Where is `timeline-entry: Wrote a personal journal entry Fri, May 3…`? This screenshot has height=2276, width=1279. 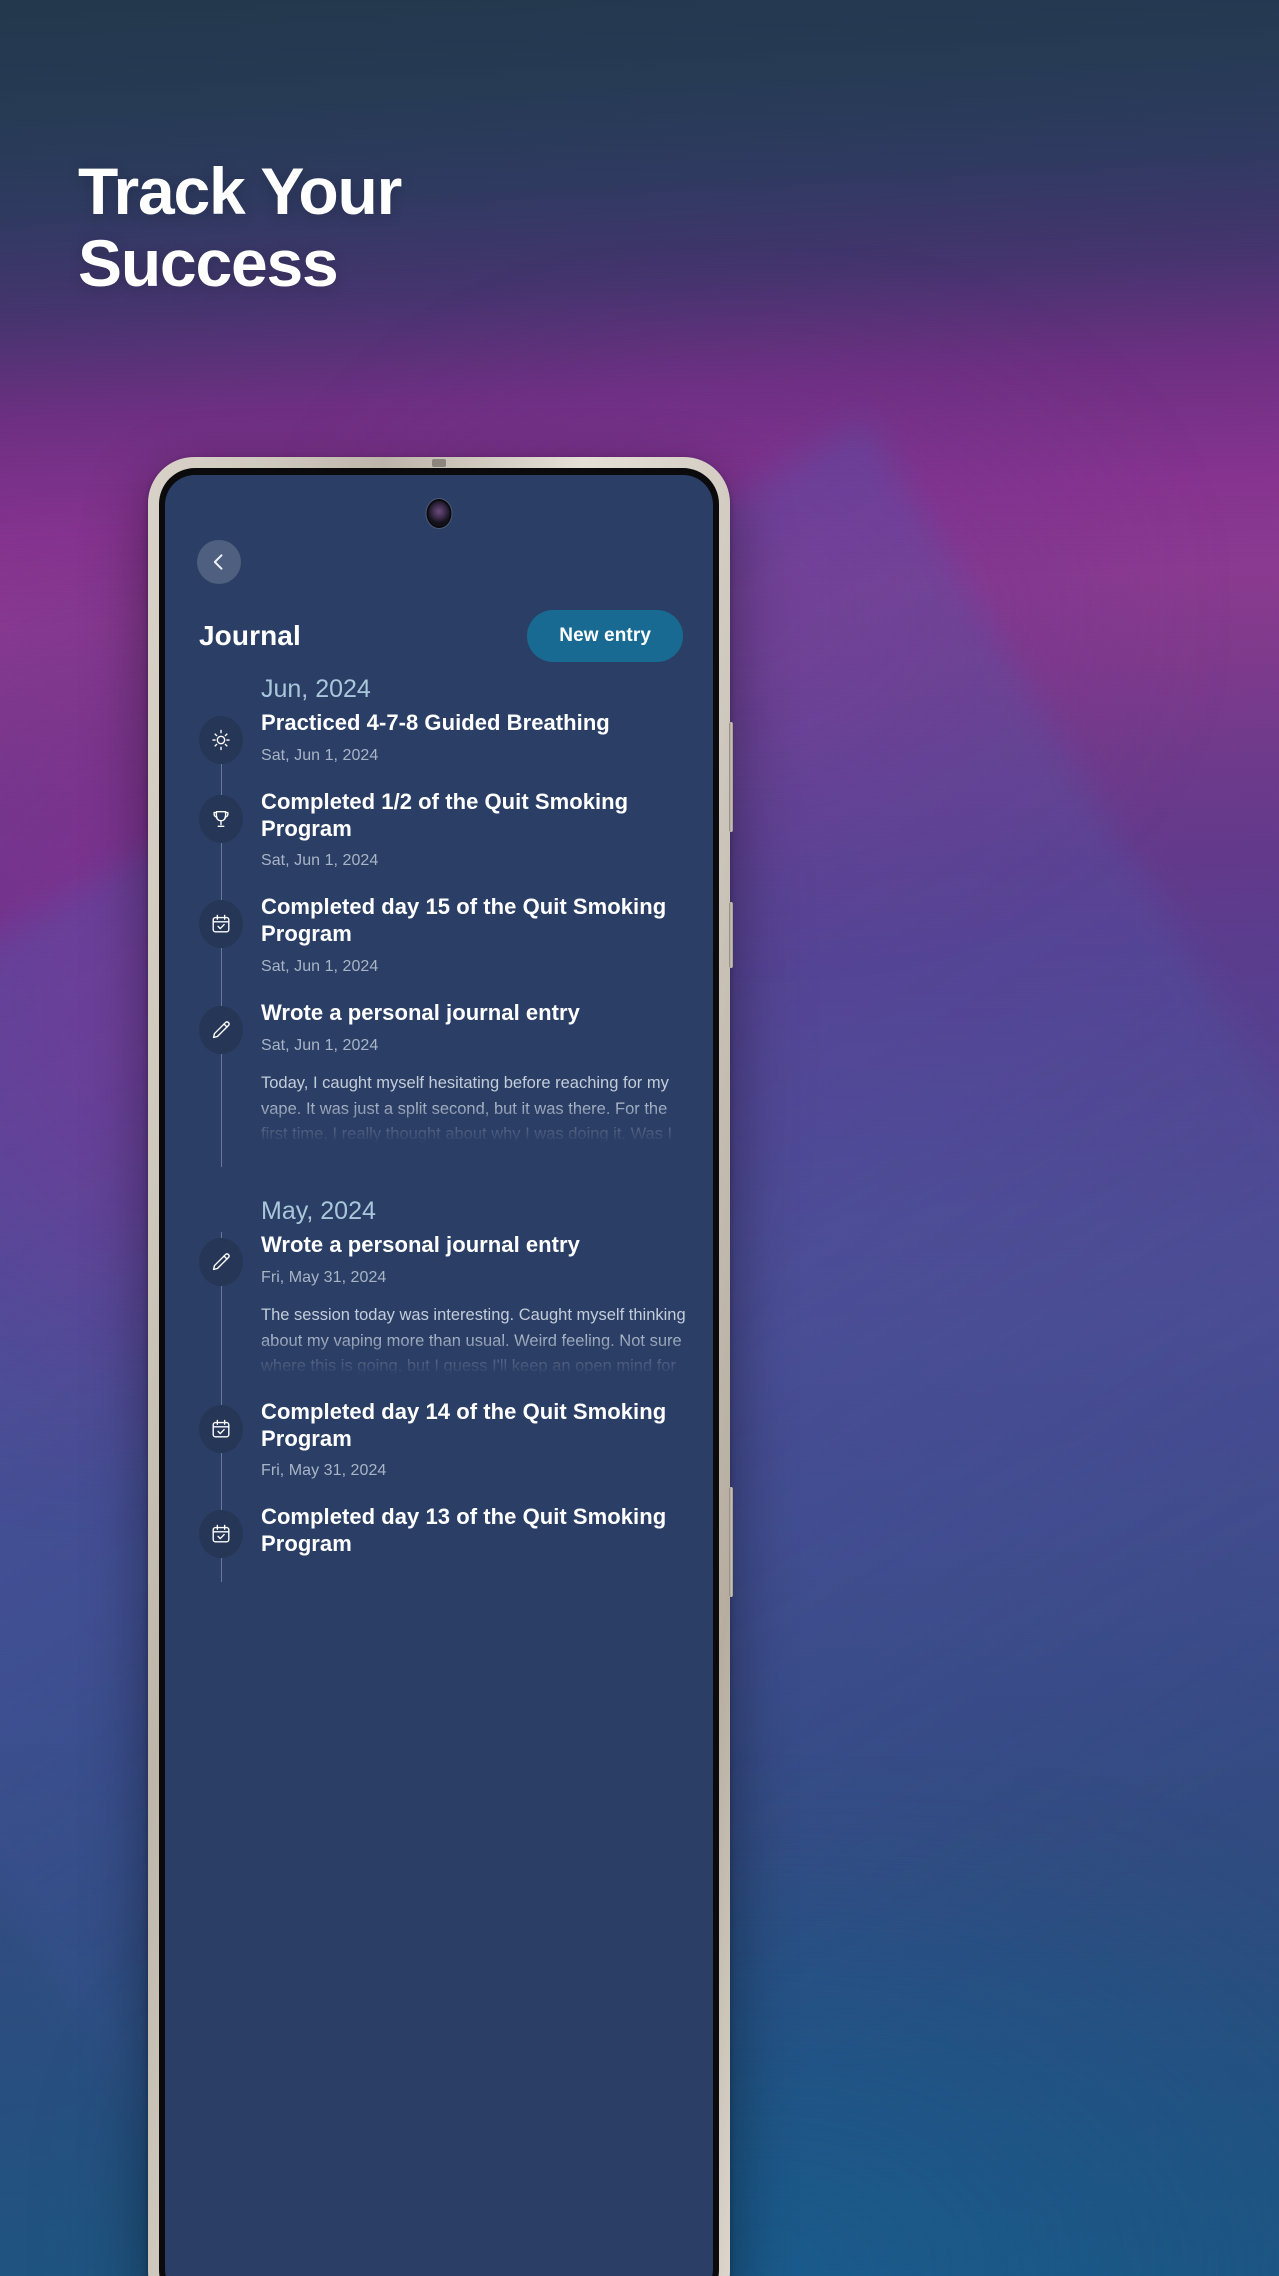 timeline-entry: Wrote a personal journal entry Fri, May 3… is located at coordinates (441, 1315).